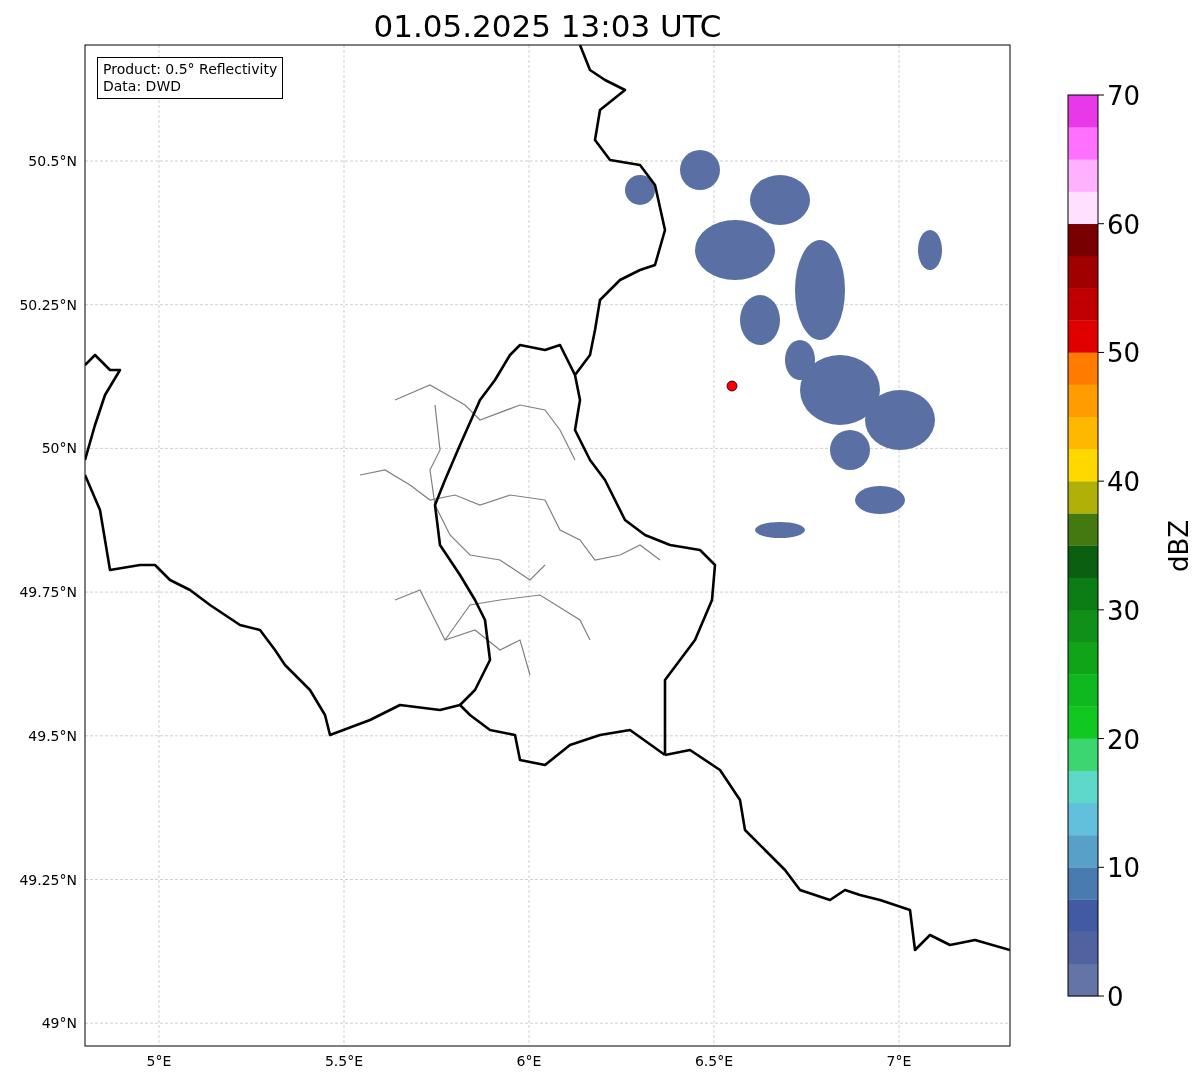 Image resolution: width=1202 pixels, height=1081 pixels. What do you see at coordinates (48, 304) in the screenshot?
I see `axis-tick-label: 50.25°N` at bounding box center [48, 304].